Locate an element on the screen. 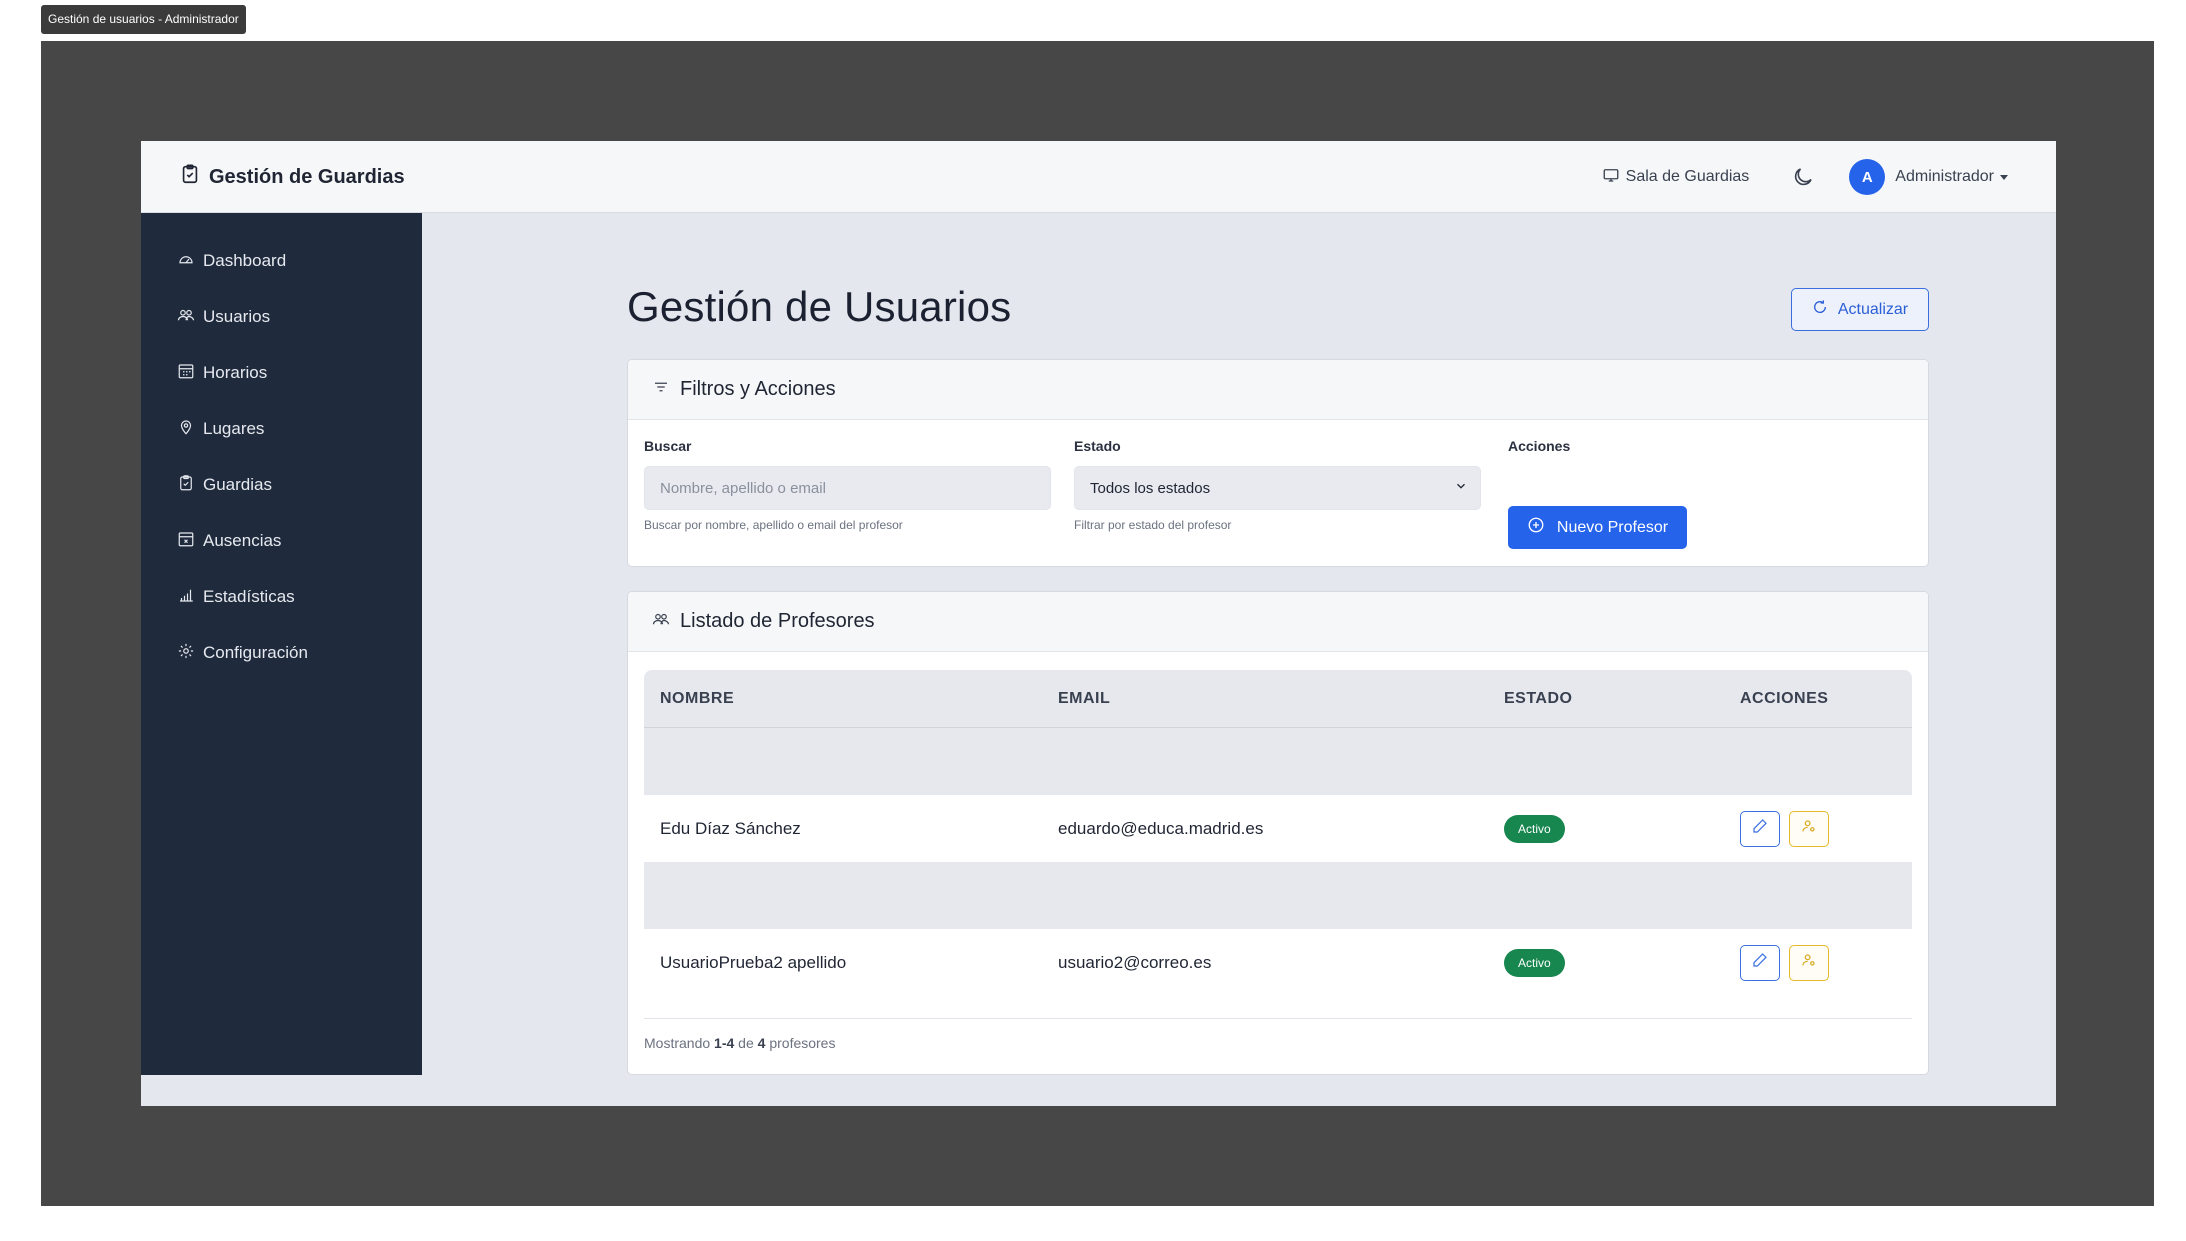 The width and height of the screenshot is (2186, 1241). calendar-x-icon is located at coordinates (186, 541).